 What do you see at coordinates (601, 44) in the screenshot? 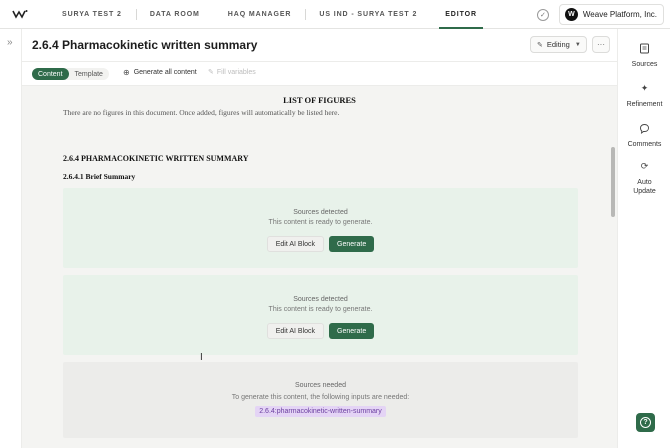
I see `more-options-button: ···` at bounding box center [601, 44].